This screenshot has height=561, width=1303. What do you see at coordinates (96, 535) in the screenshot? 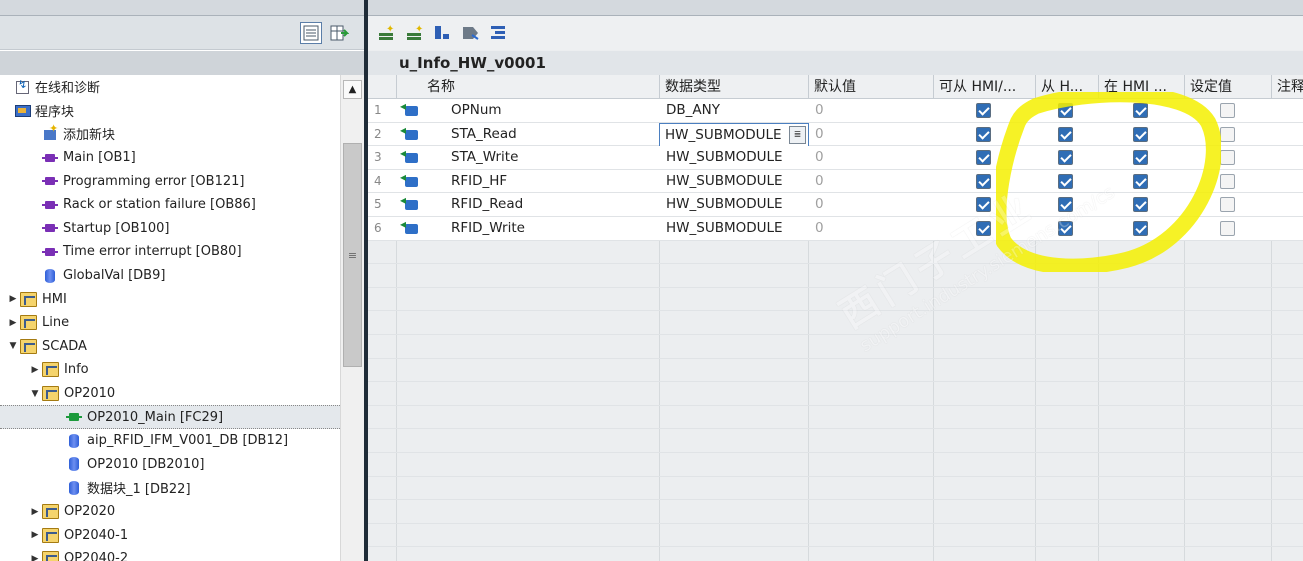
I see `tree-item-label: OP2040-1` at bounding box center [96, 535].